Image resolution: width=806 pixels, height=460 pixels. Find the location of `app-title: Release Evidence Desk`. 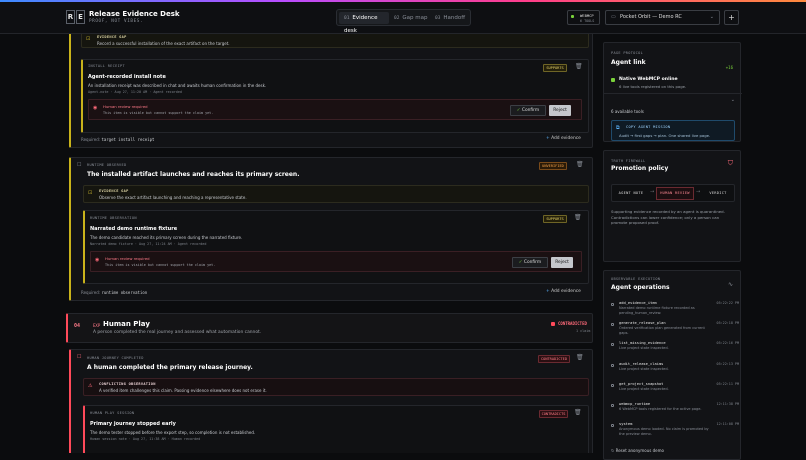

app-title: Release Evidence Desk is located at coordinates (134, 14).